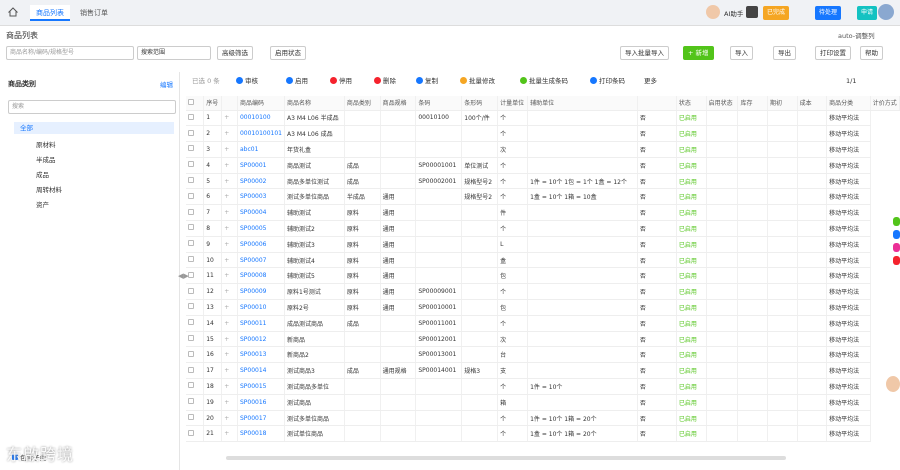  I want to click on copy-button: 复制, so click(427, 81).